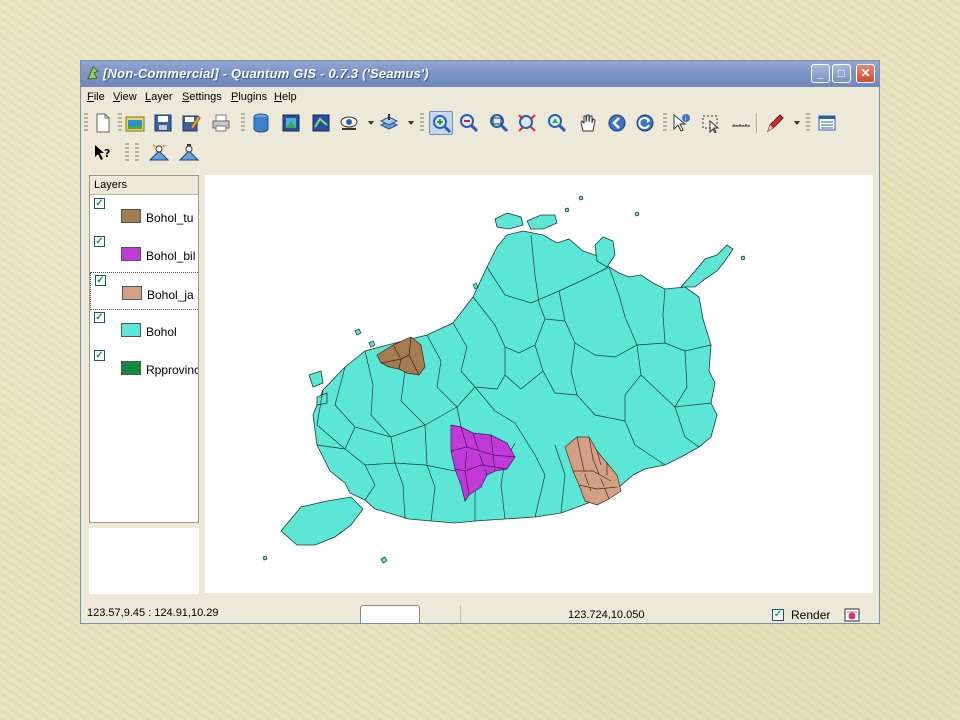 This screenshot has height=720, width=960. I want to click on open-project-icon, so click(135, 124).